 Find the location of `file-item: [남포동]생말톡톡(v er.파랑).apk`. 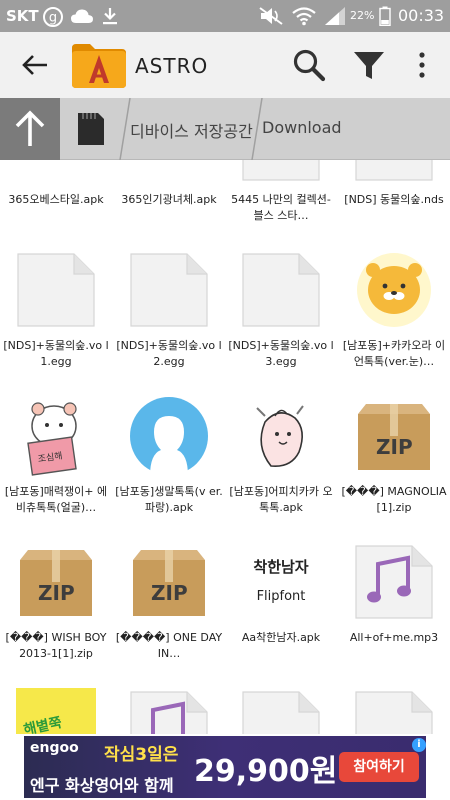

file-item: [남포동]생말톡톡(v er.파랑).apk is located at coordinates (169, 459).